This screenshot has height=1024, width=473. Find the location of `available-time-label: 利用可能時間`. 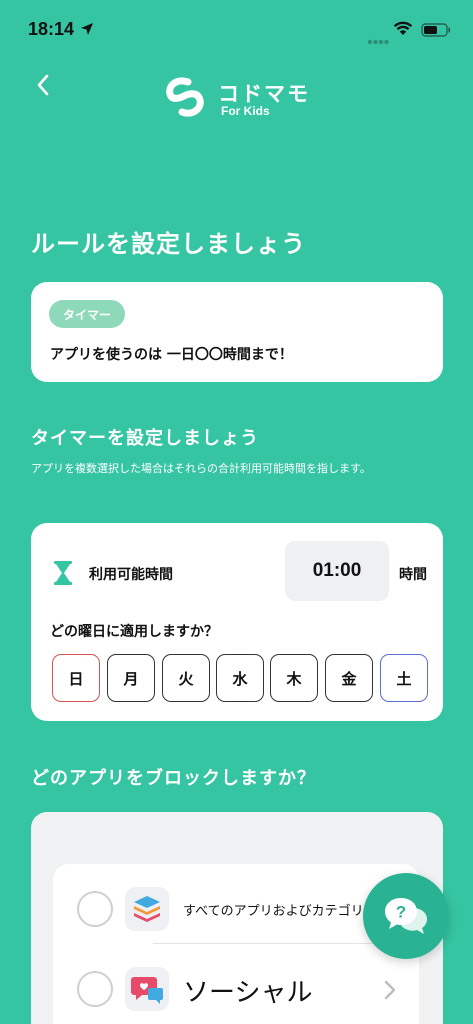

available-time-label: 利用可能時間 is located at coordinates (131, 575).